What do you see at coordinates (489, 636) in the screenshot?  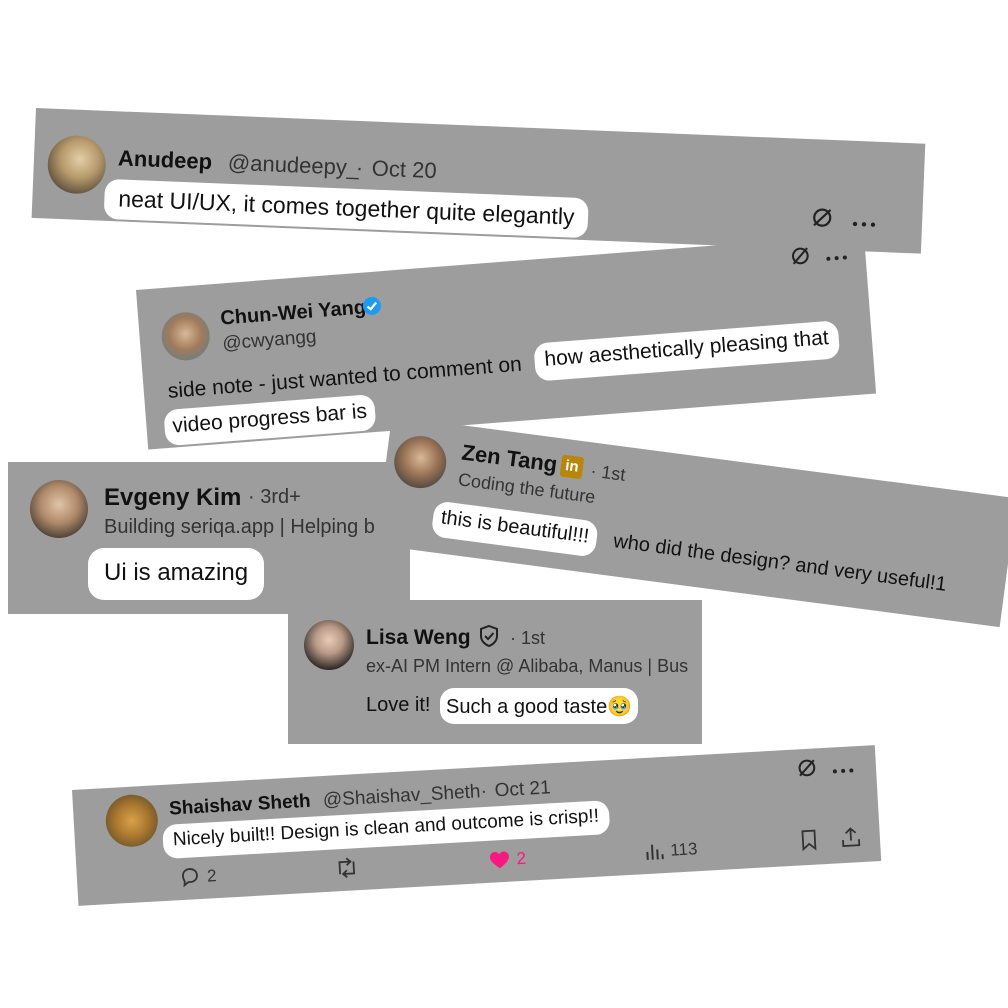 I see `shield-check-icon` at bounding box center [489, 636].